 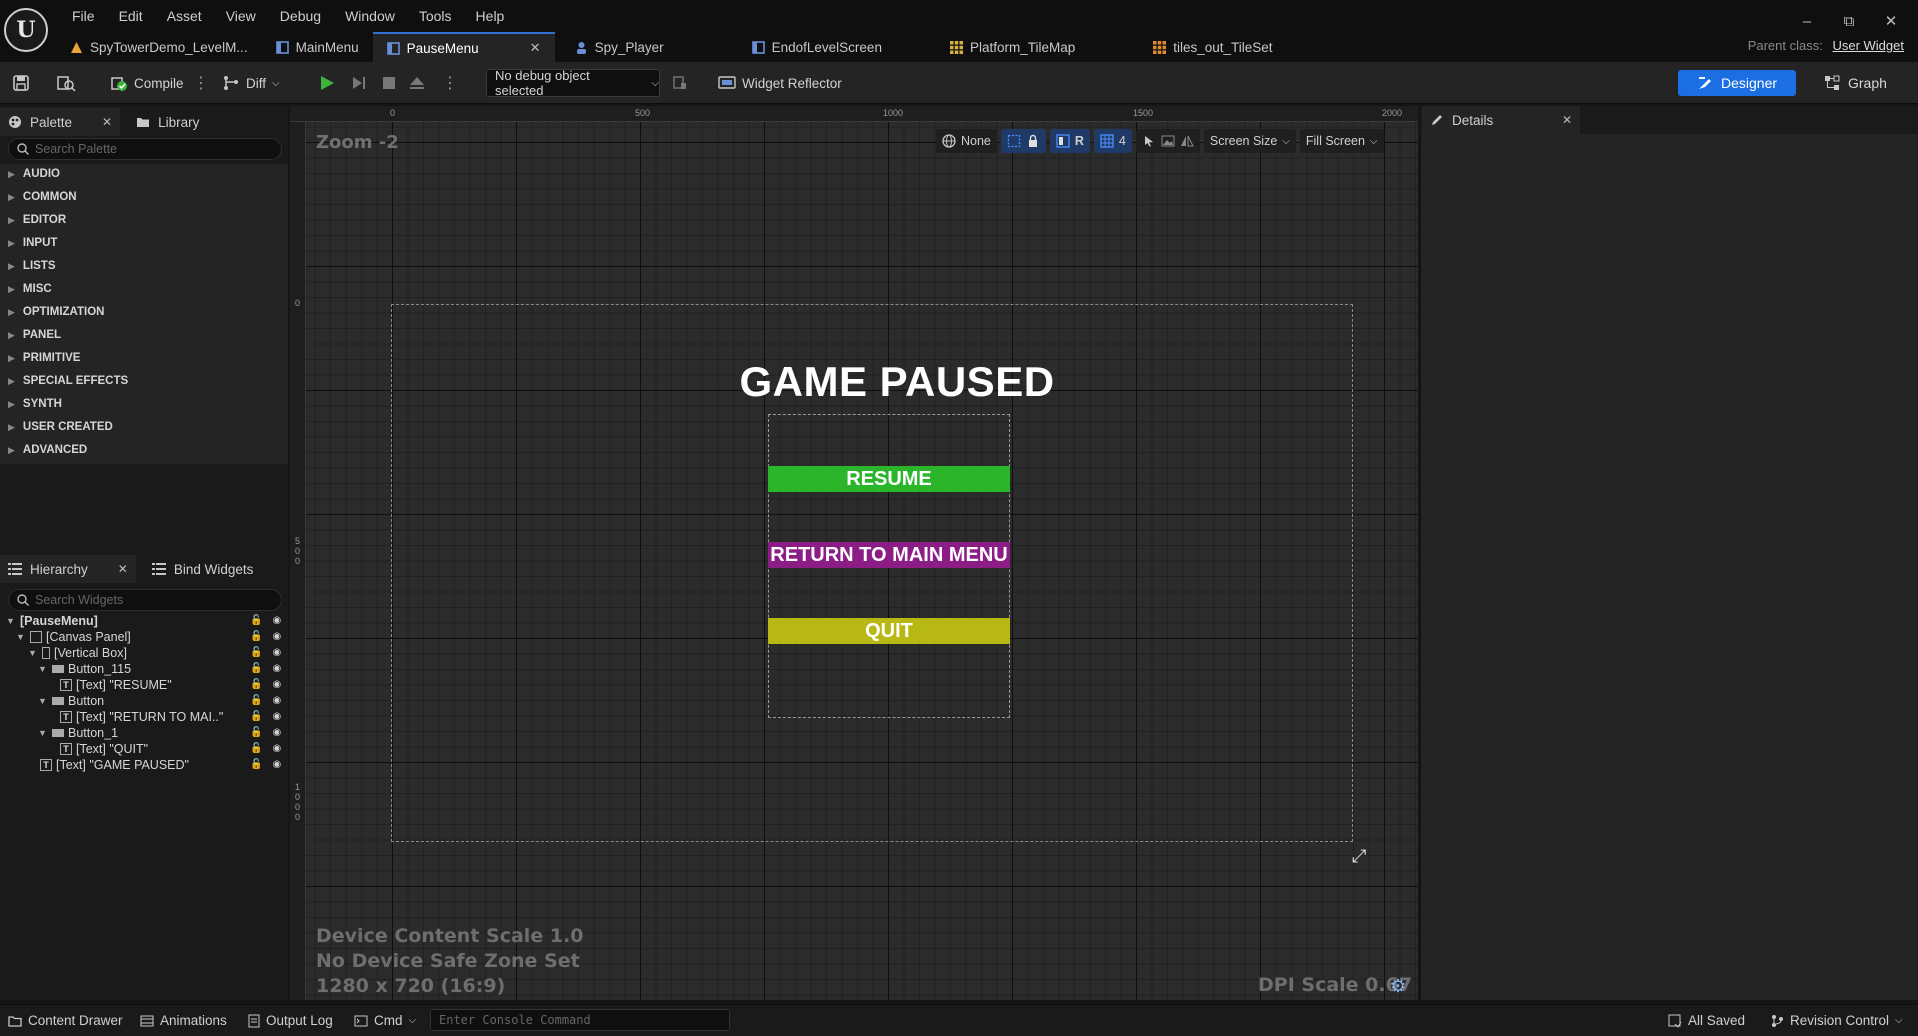 I want to click on tab-palette: Palette ✕, so click(x=60, y=122).